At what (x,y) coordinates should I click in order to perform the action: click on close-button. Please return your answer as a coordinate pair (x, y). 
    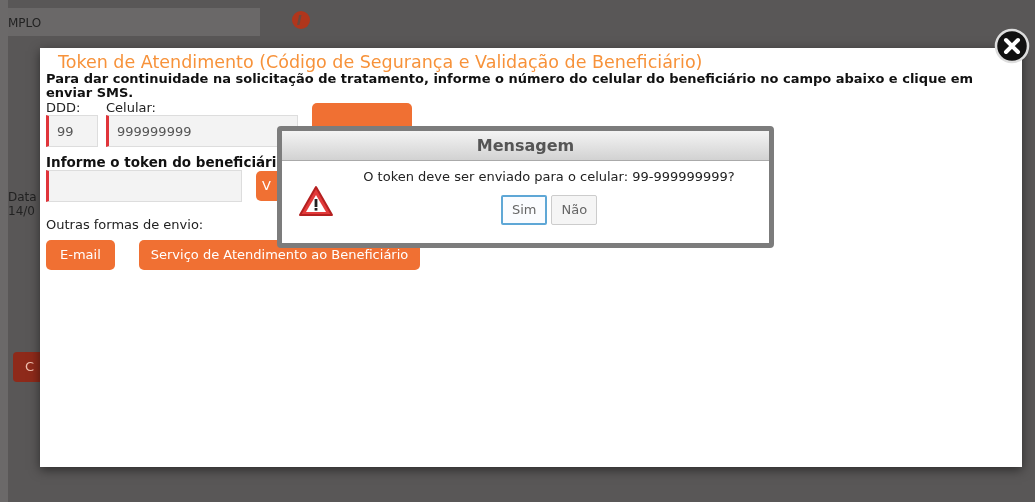
    Looking at the image, I should click on (1012, 46).